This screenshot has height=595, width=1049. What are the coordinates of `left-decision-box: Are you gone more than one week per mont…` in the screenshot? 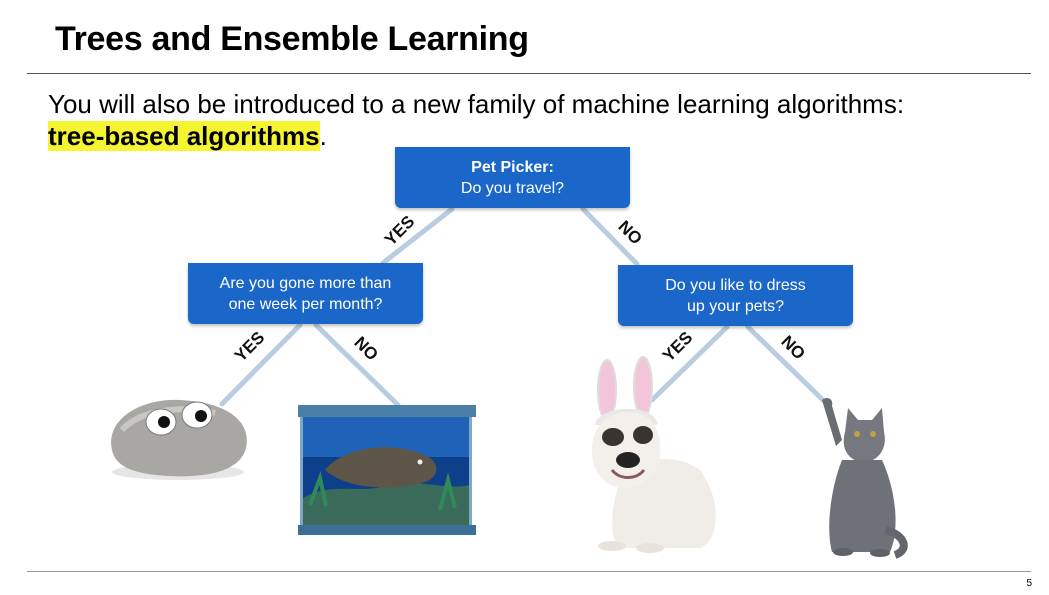 It's located at (305, 293).